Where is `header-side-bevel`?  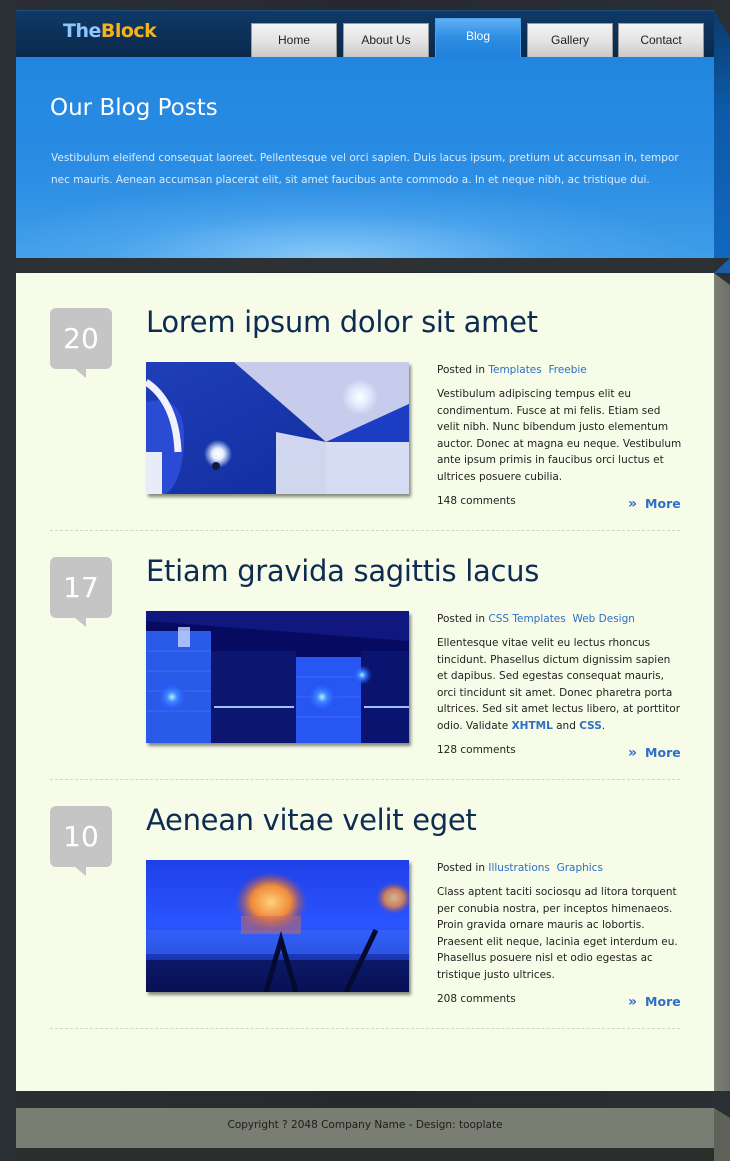 header-side-bevel is located at coordinates (722, 134).